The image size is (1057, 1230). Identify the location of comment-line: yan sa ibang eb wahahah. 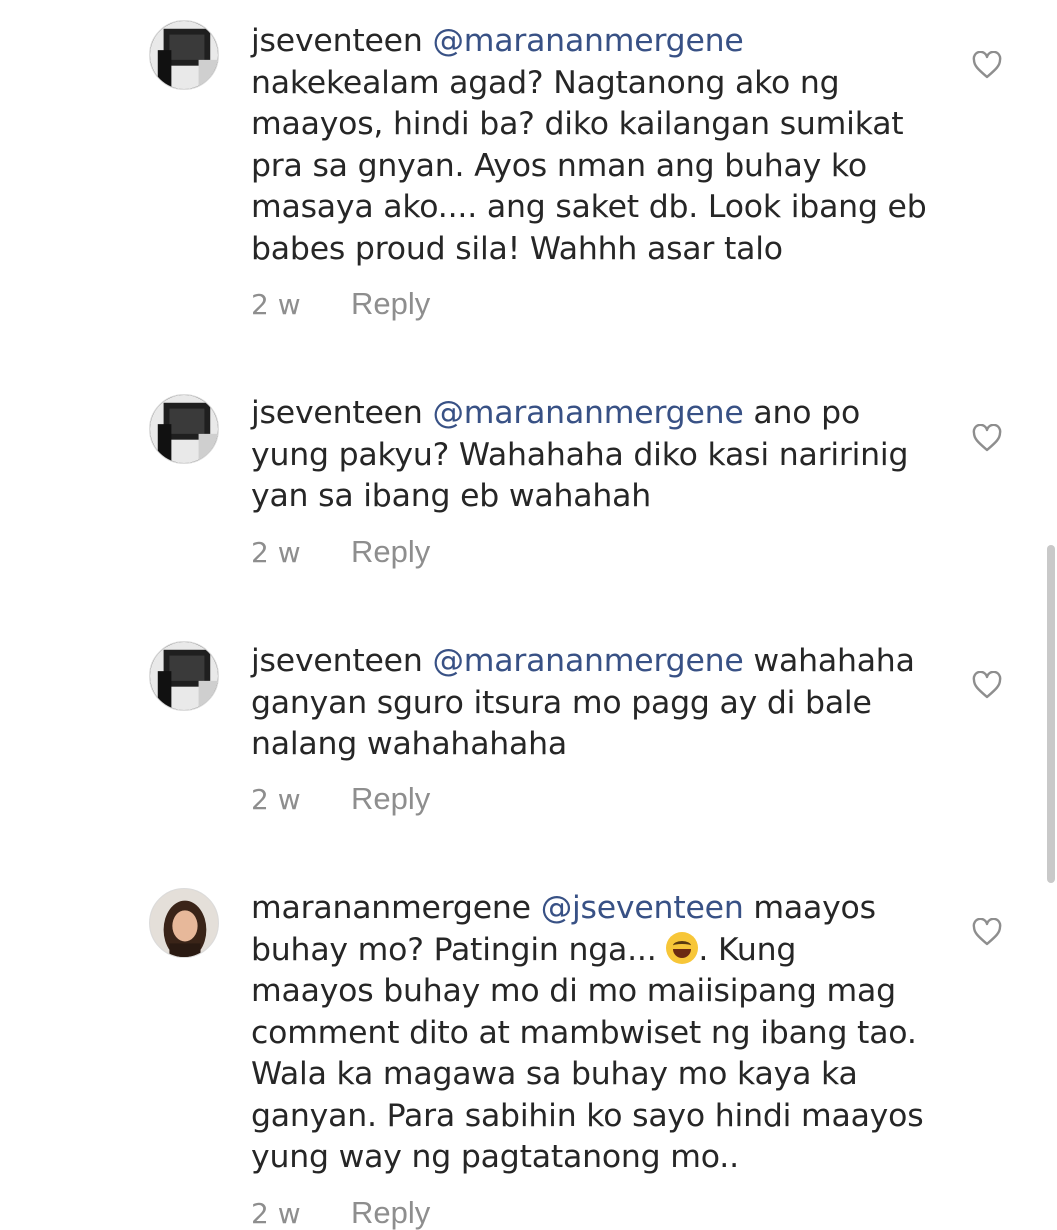
(451, 496).